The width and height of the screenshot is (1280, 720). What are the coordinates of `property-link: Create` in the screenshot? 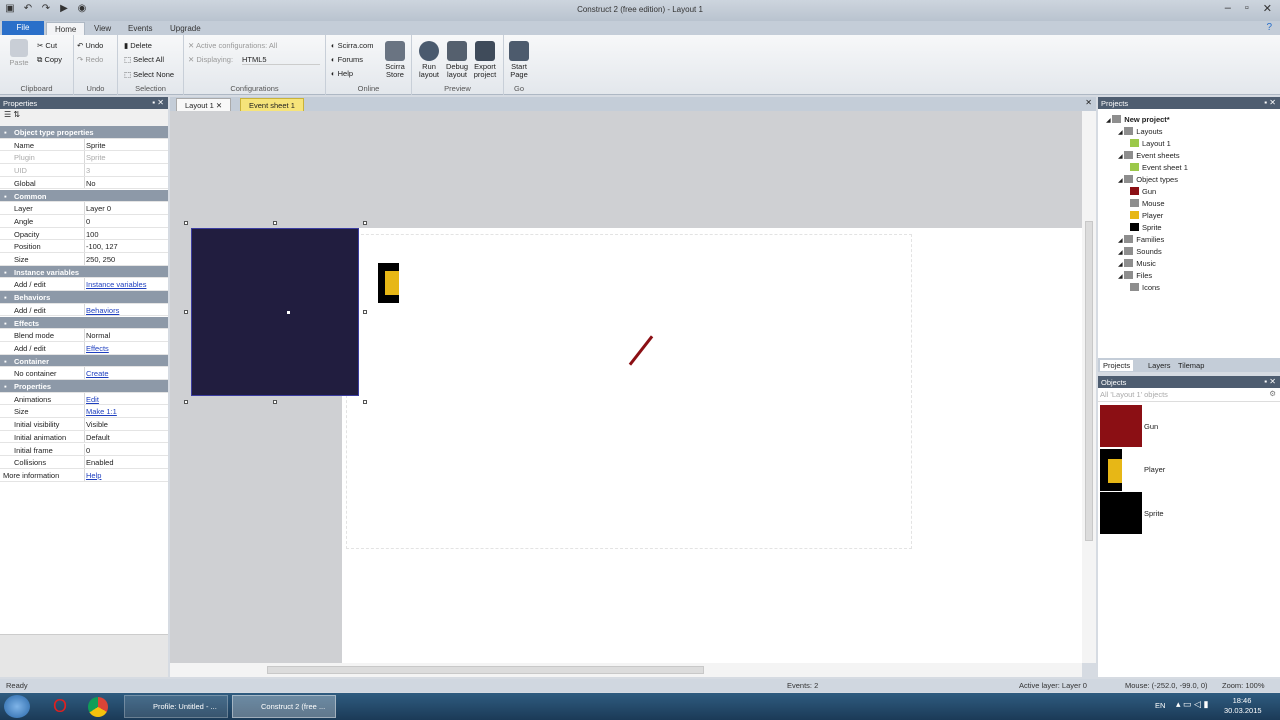 It's located at (97, 373).